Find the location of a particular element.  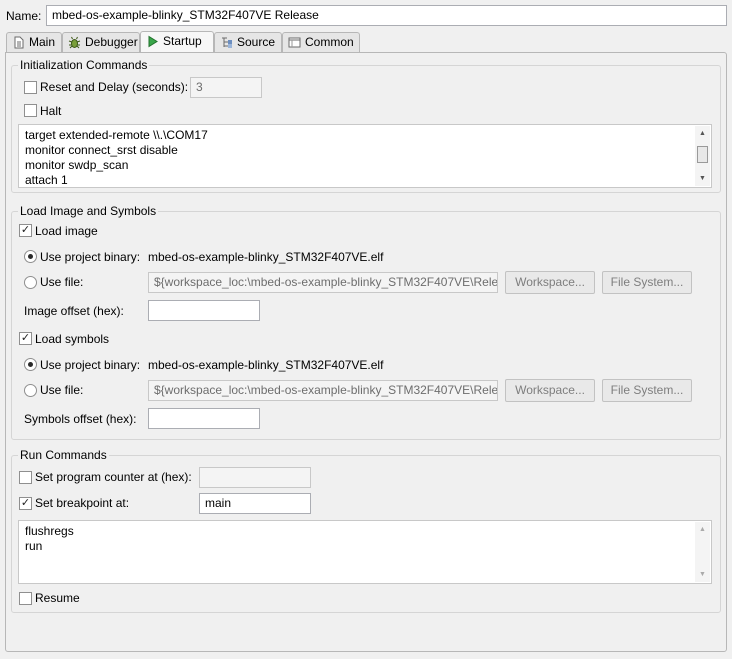

run-group-title: Run Commands is located at coordinates (63, 455).